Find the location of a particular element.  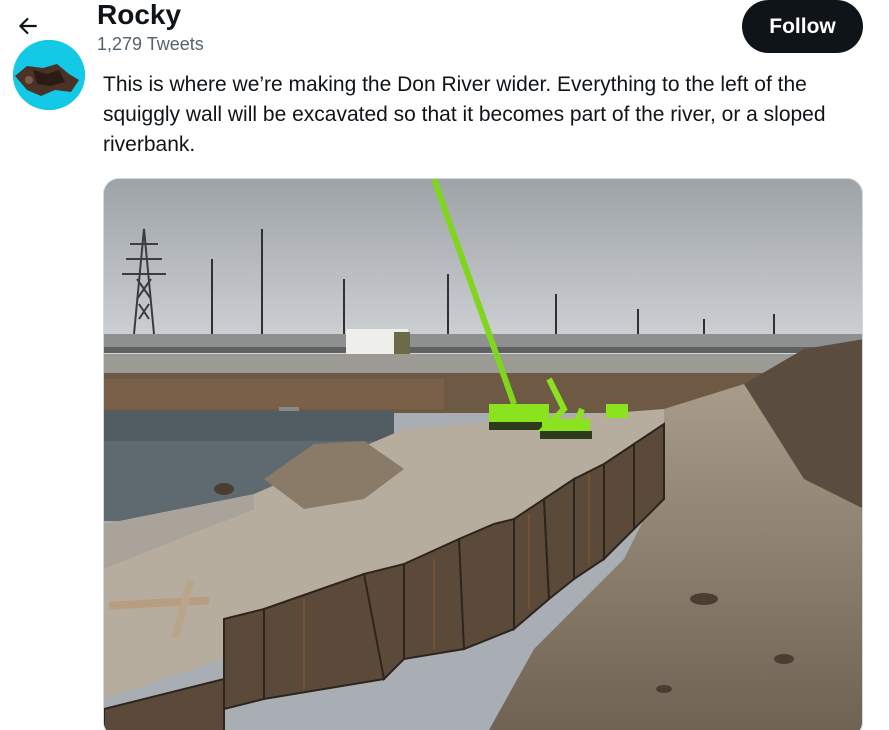

arrow-left-icon is located at coordinates (27, 26).